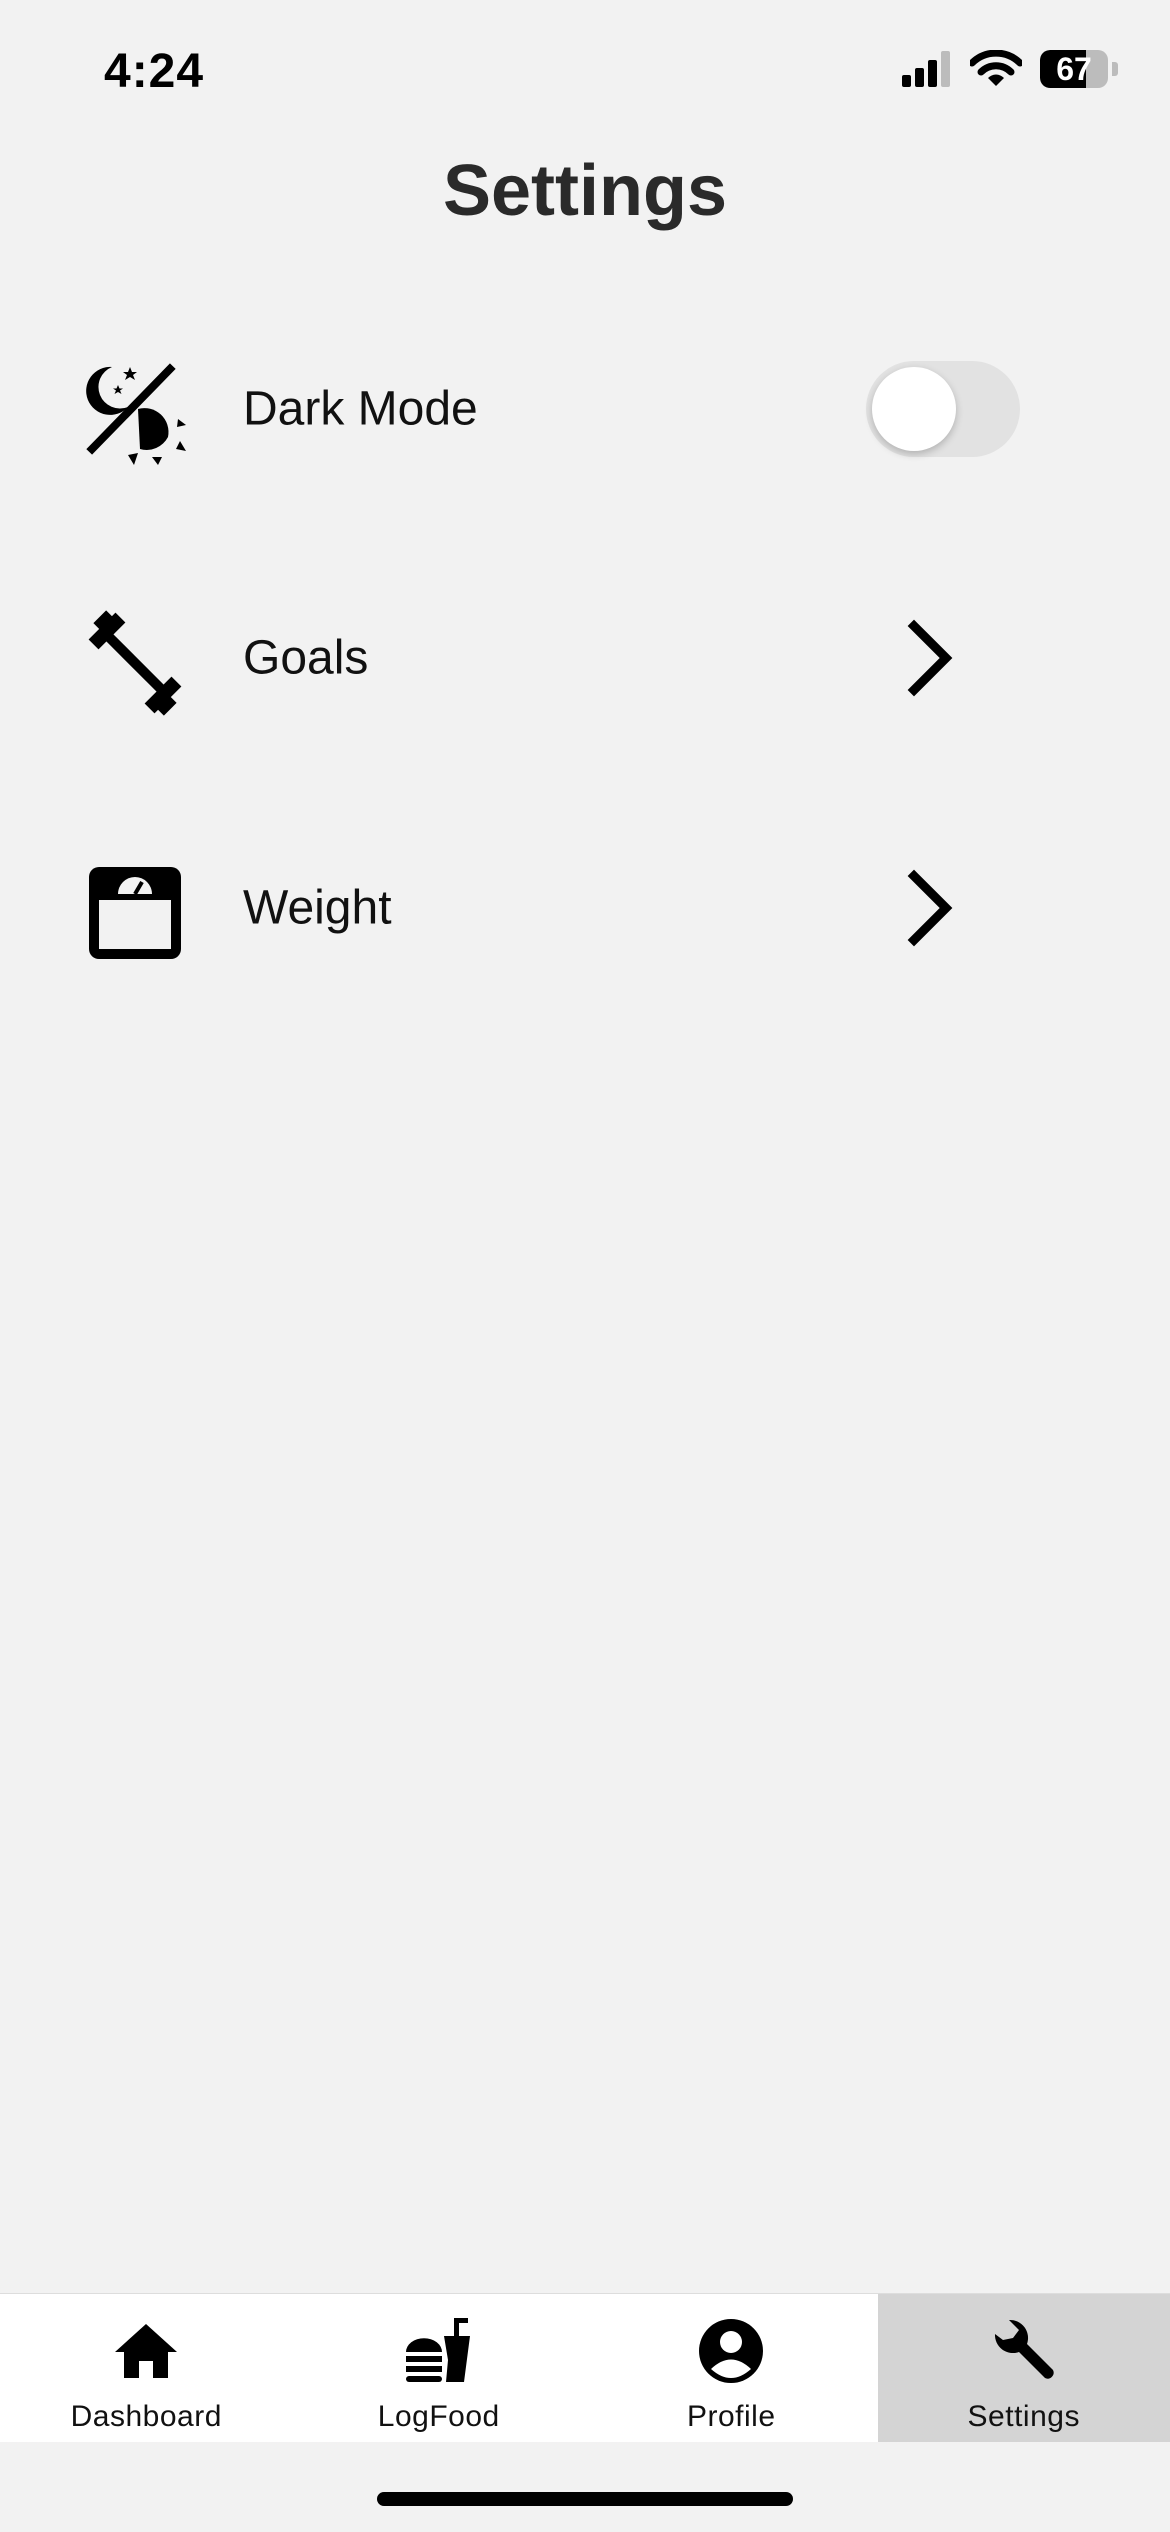 The height and width of the screenshot is (2532, 1170). Describe the element at coordinates (438, 2416) in the screenshot. I see `tab-label: LogFood` at that location.